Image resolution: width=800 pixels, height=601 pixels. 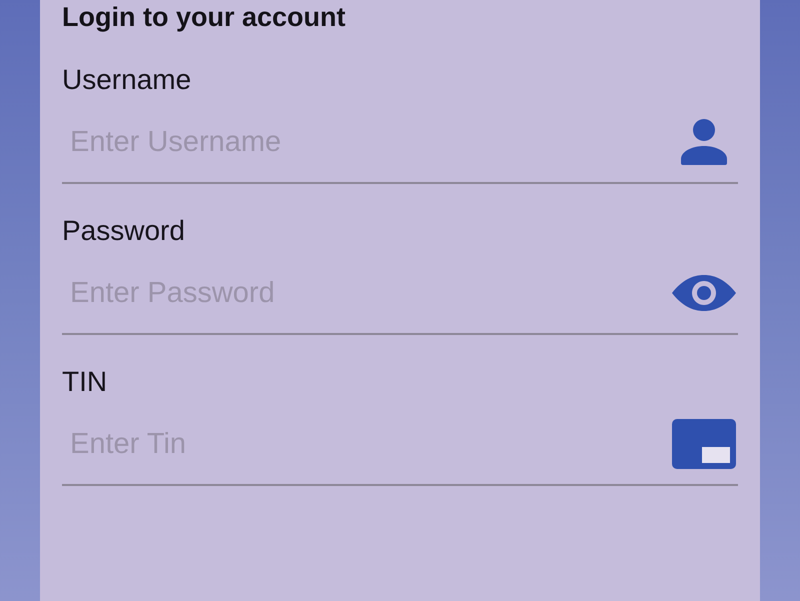 I want to click on person-icon, so click(x=704, y=142).